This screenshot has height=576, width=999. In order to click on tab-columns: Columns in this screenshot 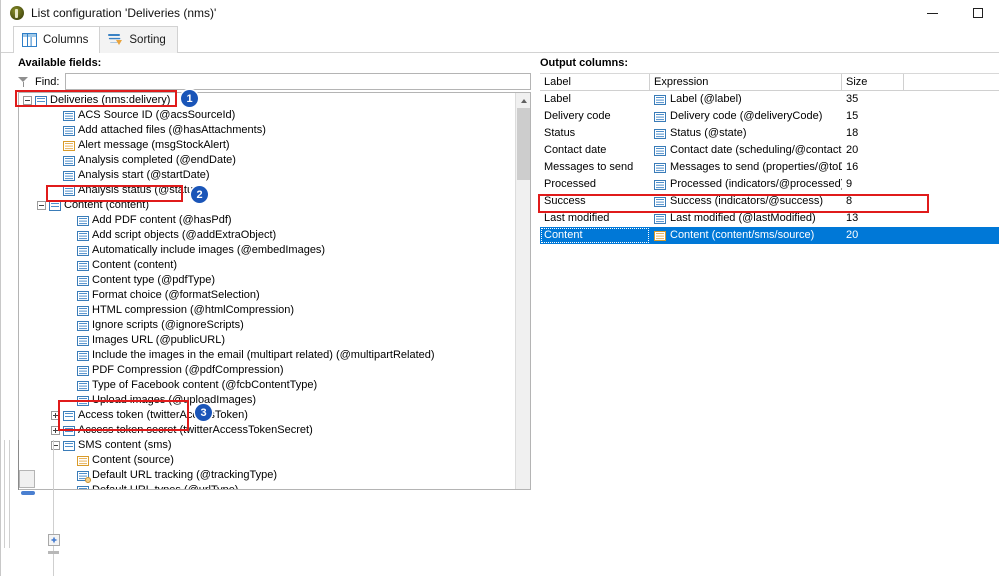, I will do `click(57, 39)`.